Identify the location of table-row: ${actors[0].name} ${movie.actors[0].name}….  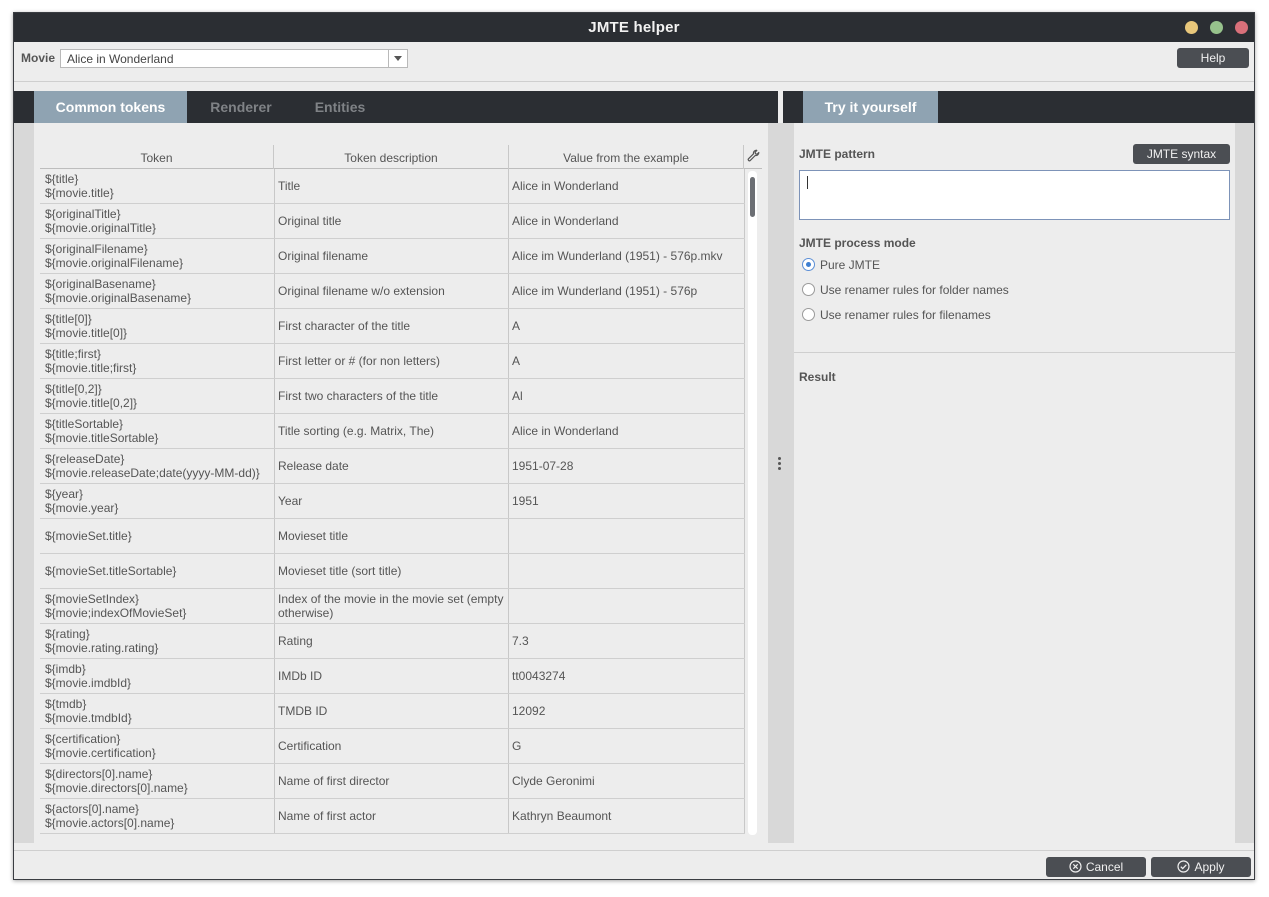
(392, 816).